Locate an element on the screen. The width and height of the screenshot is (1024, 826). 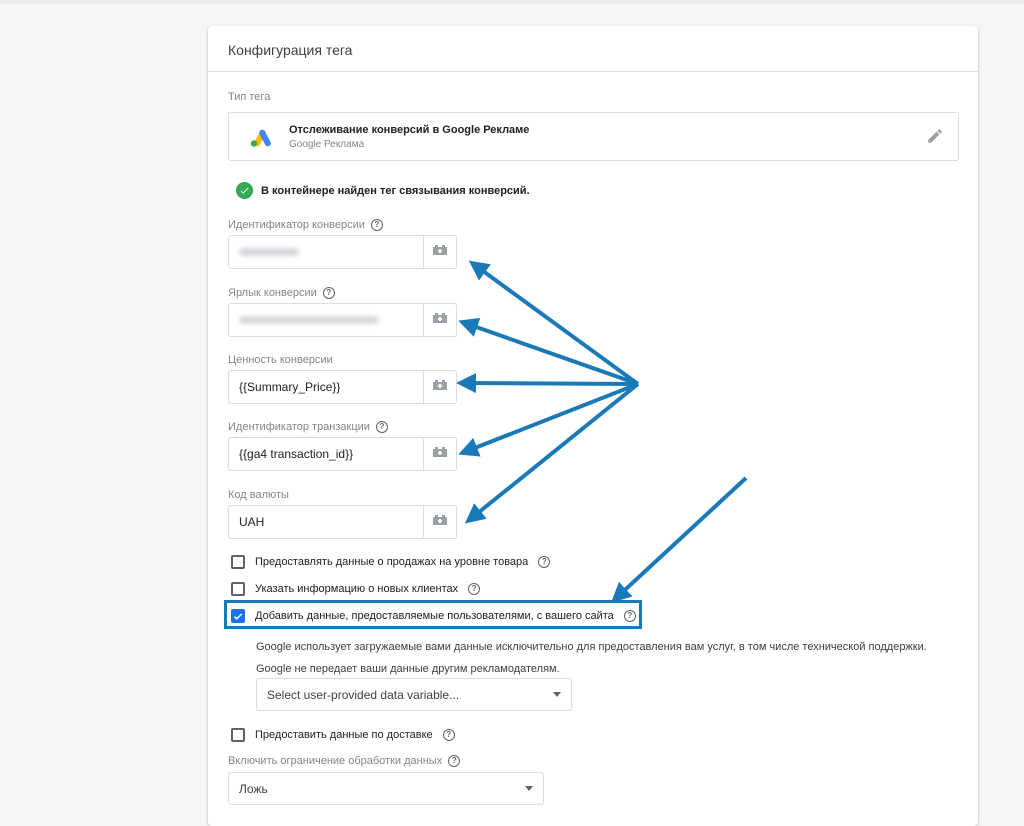
arrow-to-conversion-id is located at coordinates (554, 323).